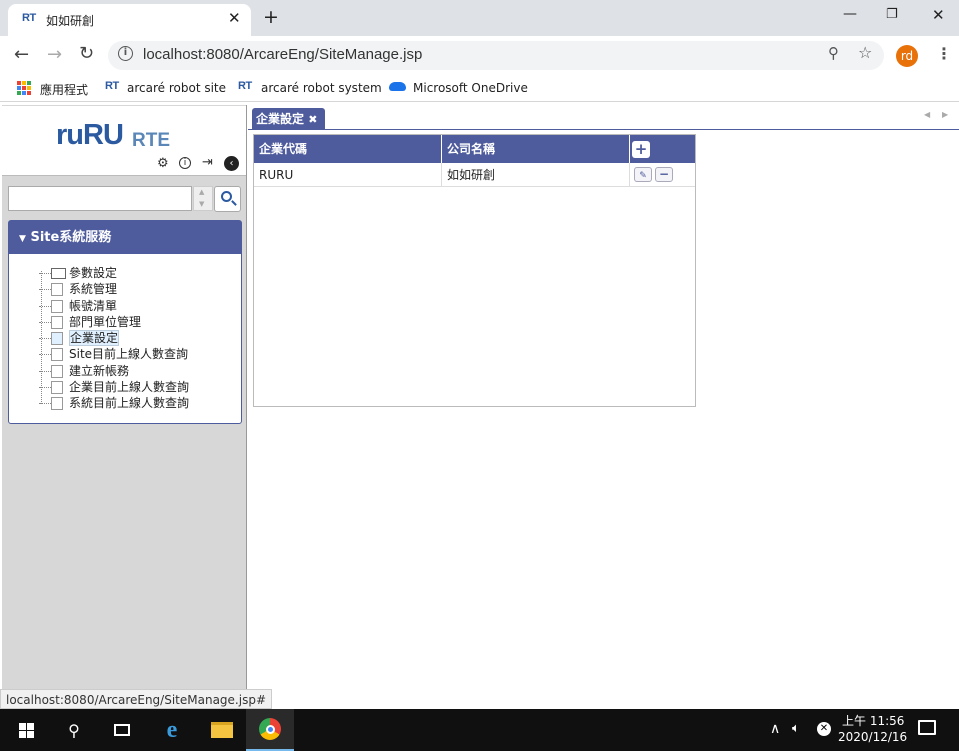 This screenshot has width=959, height=751. What do you see at coordinates (470, 88) in the screenshot?
I see `bookmark-onedrive: Microsoft OneDrive` at bounding box center [470, 88].